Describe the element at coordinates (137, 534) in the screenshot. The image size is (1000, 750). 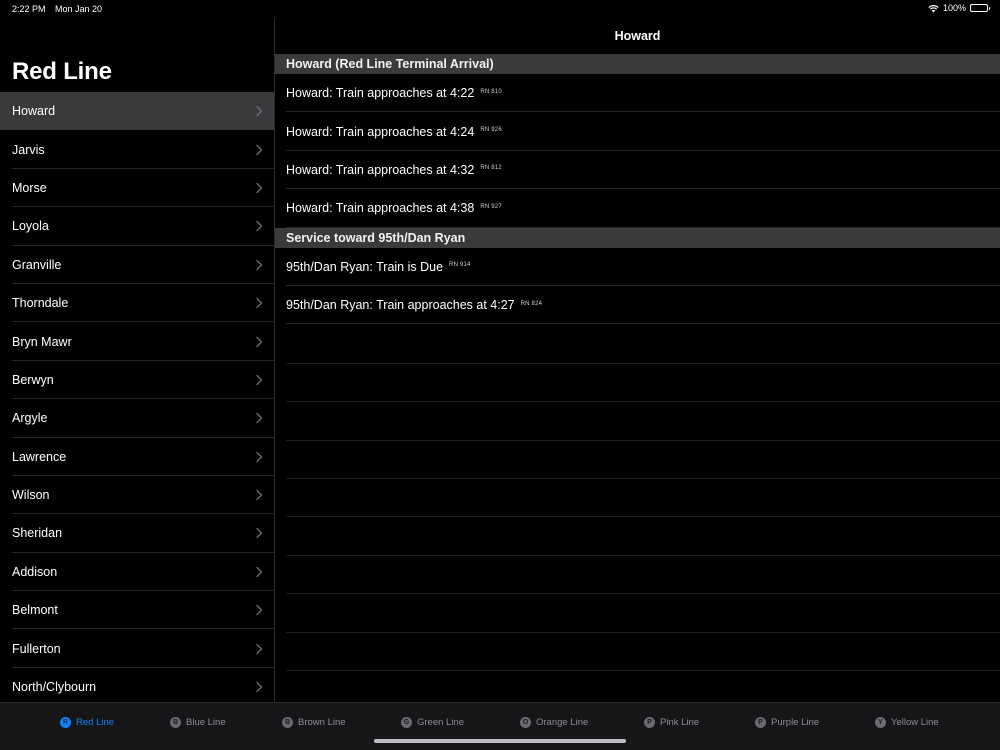
I see `station-item: Sheridan` at that location.